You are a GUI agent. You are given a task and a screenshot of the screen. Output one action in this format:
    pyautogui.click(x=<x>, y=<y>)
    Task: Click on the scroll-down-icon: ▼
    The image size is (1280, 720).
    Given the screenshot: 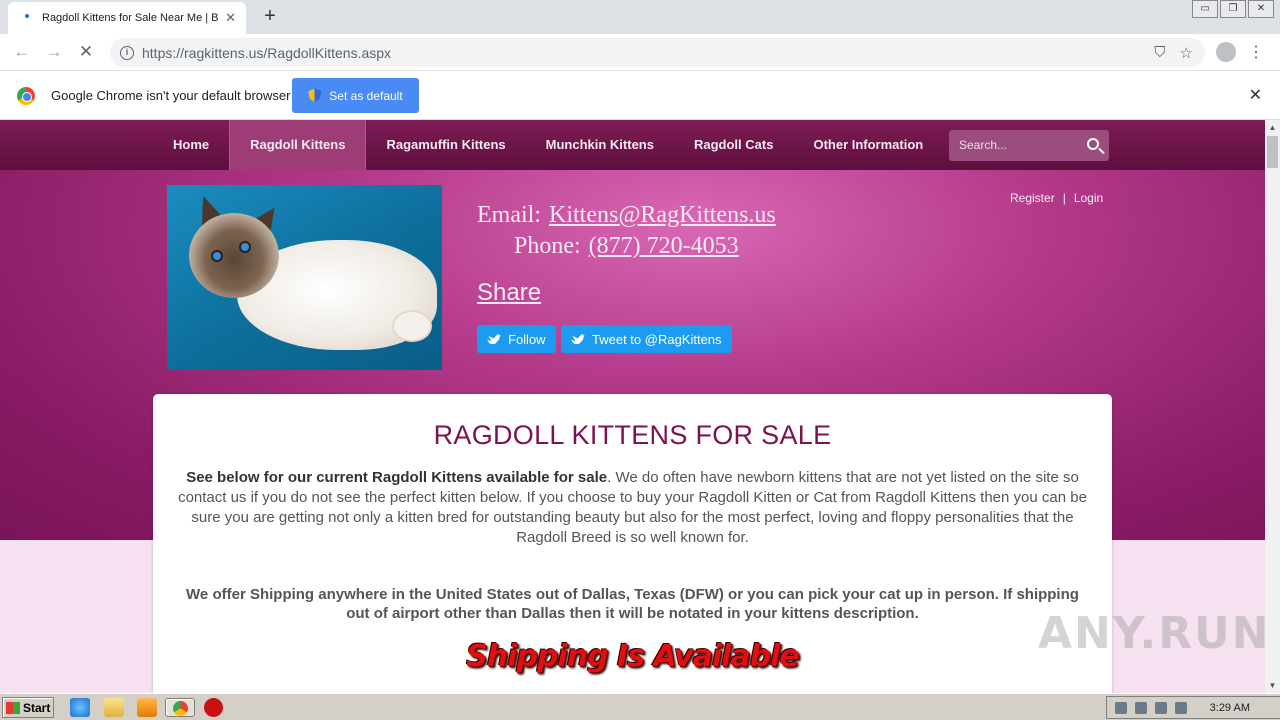 What is the action you would take?
    pyautogui.click(x=1272, y=685)
    